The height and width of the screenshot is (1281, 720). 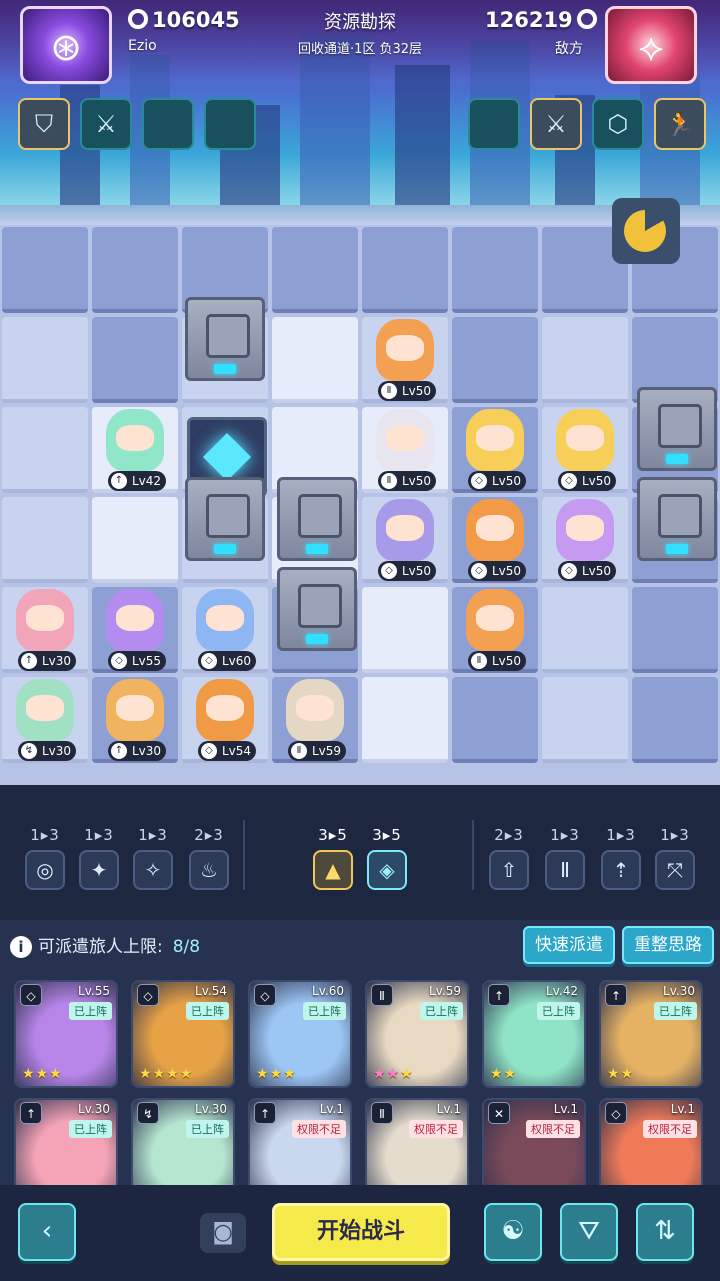 What do you see at coordinates (331, 1109) in the screenshot?
I see `card-level: Lv.1` at bounding box center [331, 1109].